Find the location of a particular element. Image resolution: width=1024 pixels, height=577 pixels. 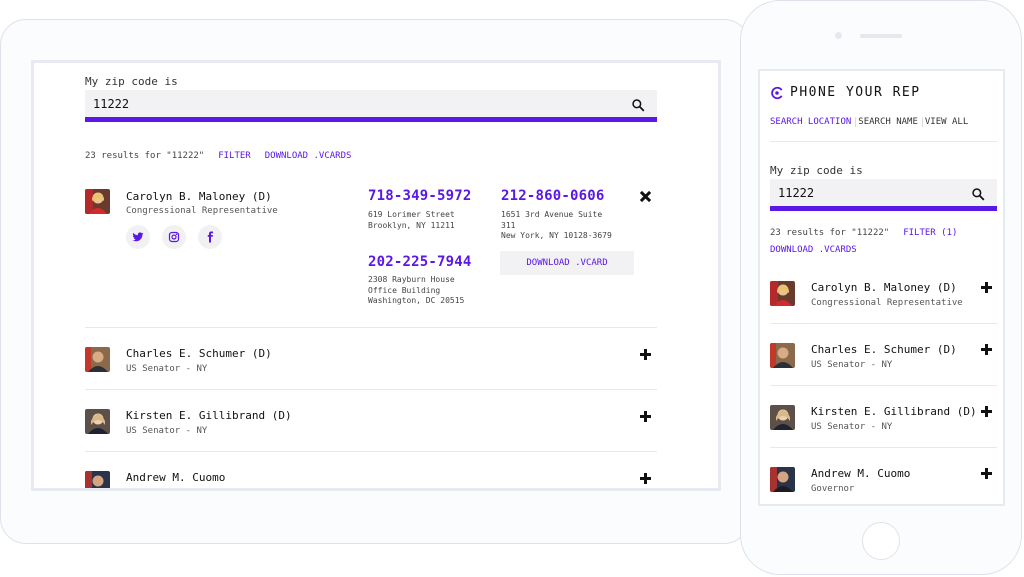

address-line: 619 Lorimer Street is located at coordinates (411, 214).